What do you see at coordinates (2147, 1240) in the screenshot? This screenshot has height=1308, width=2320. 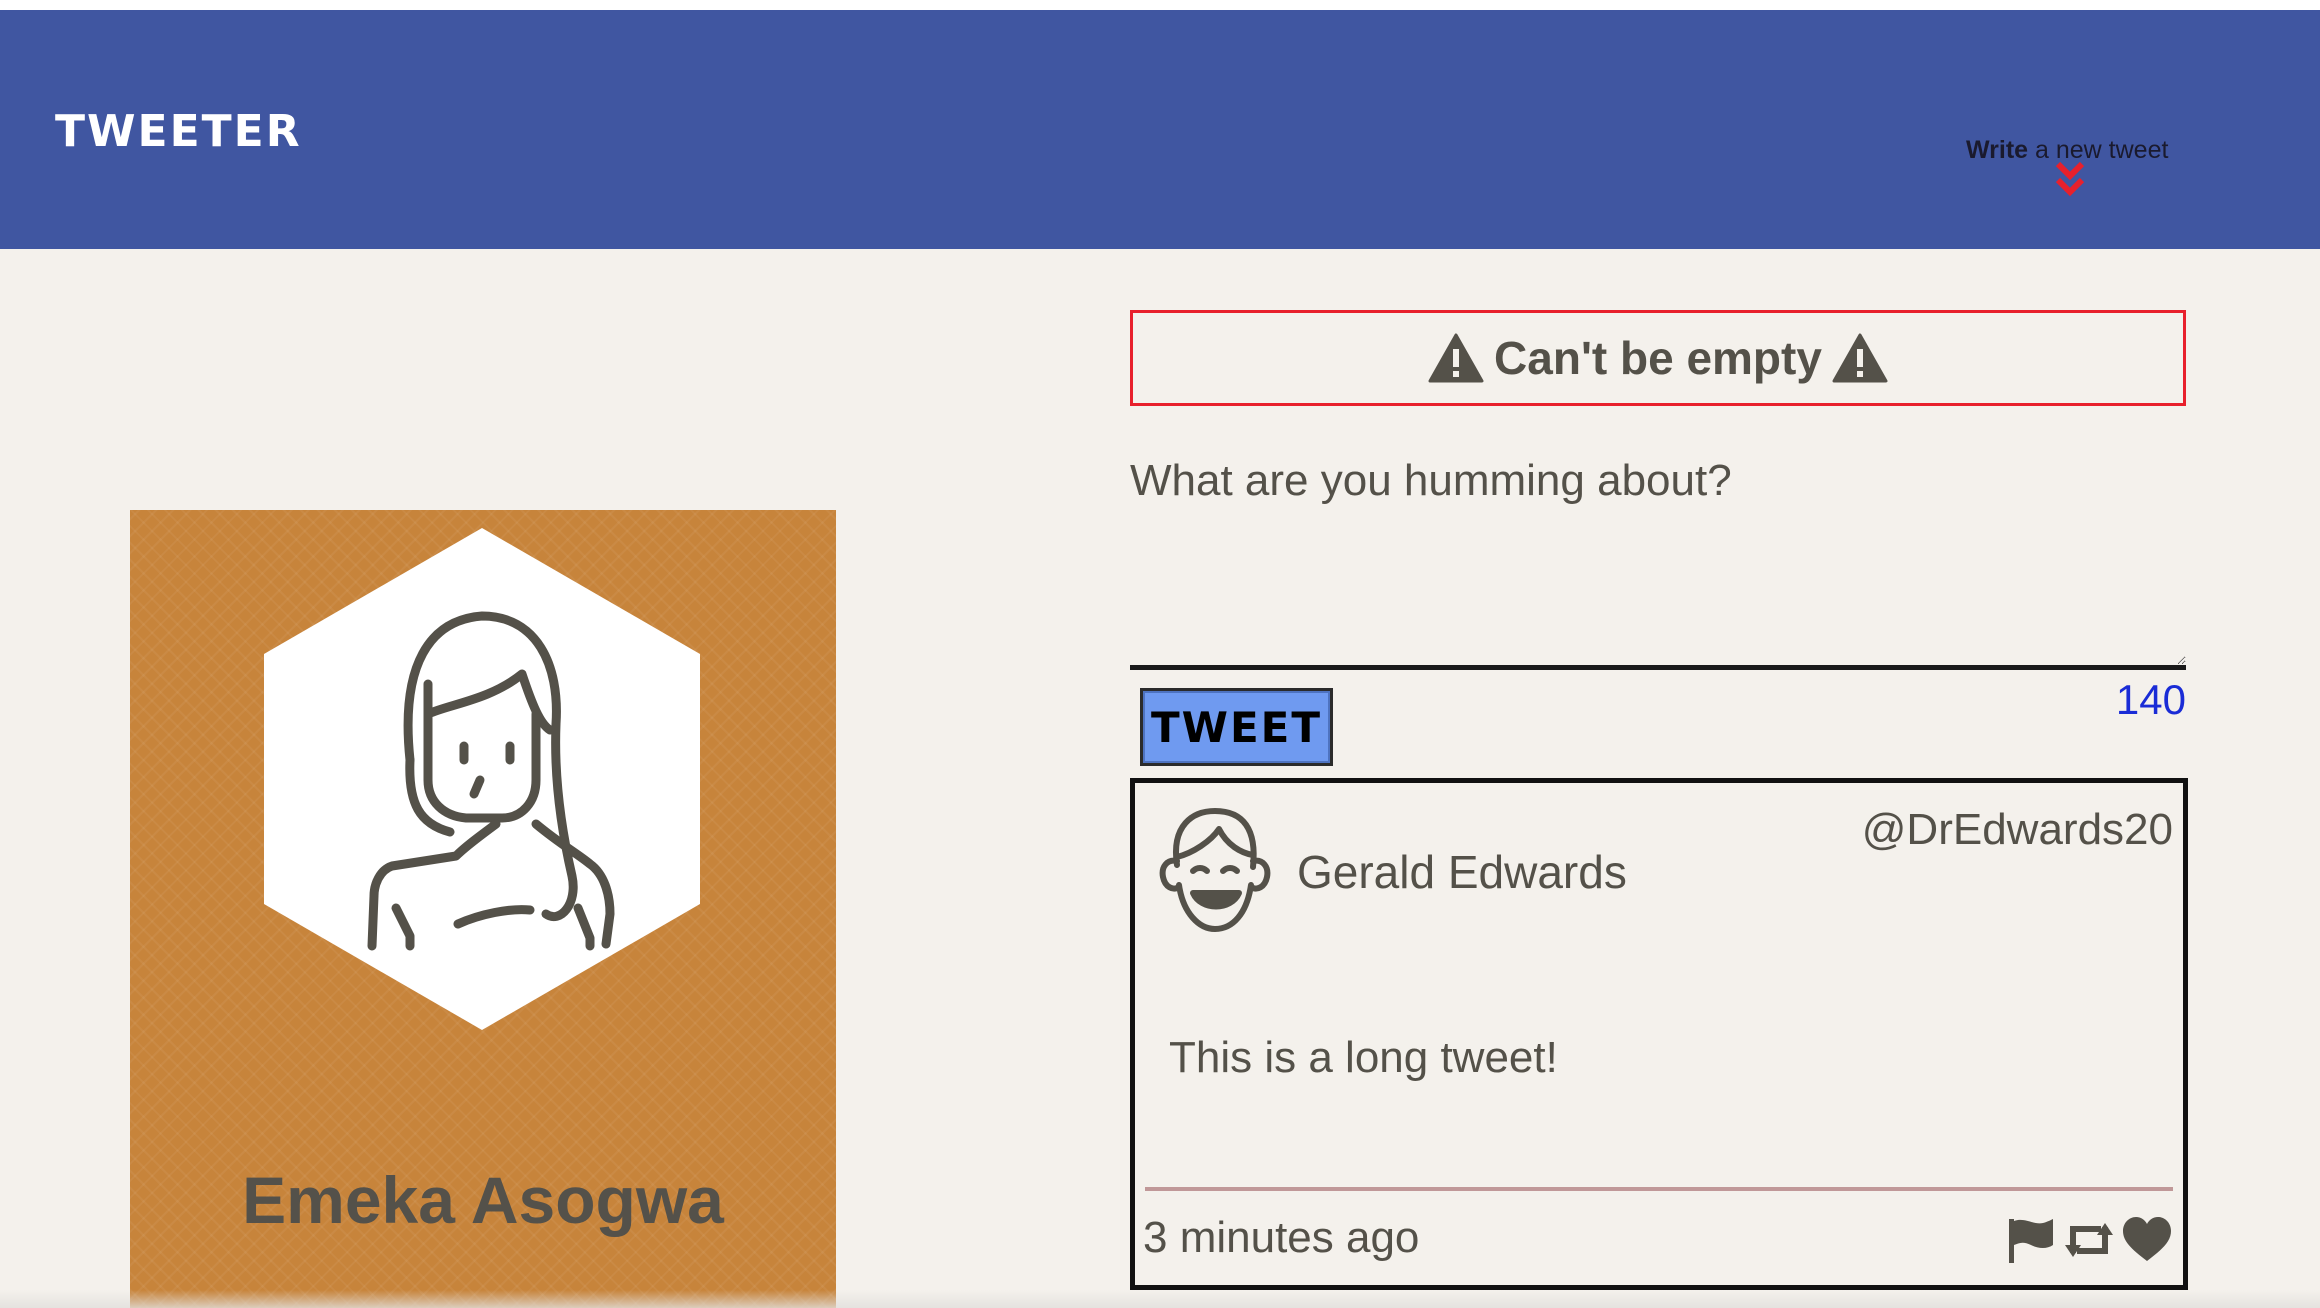 I see `heart-icon` at bounding box center [2147, 1240].